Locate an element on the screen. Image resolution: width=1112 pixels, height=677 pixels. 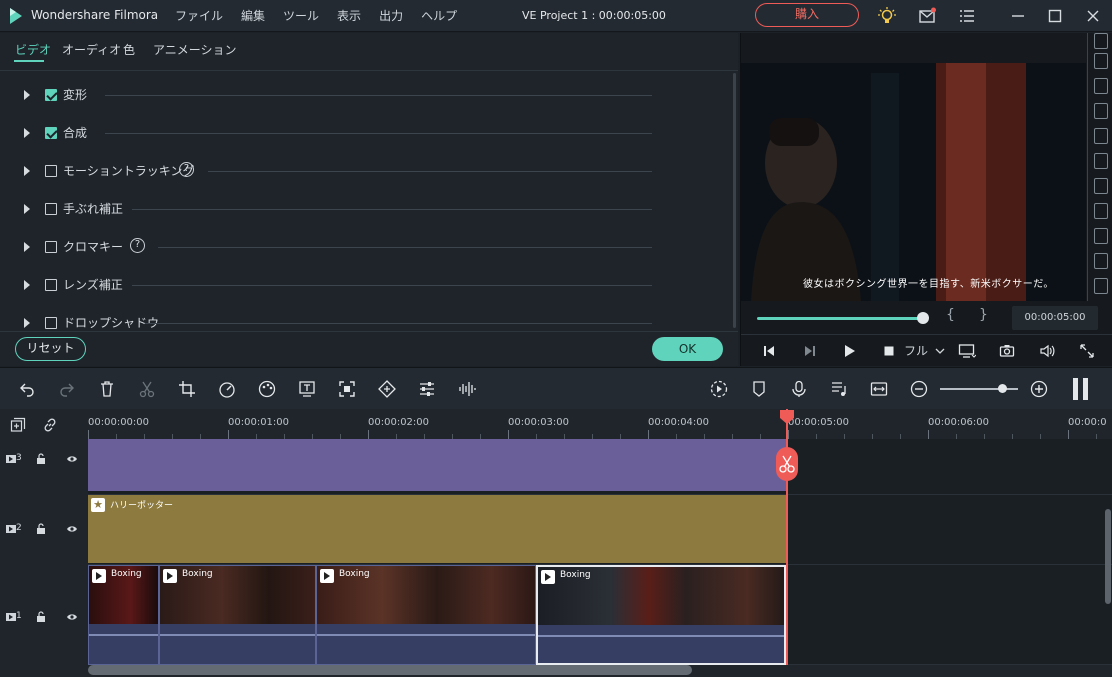
fullscreen-icon is located at coordinates (1087, 351).